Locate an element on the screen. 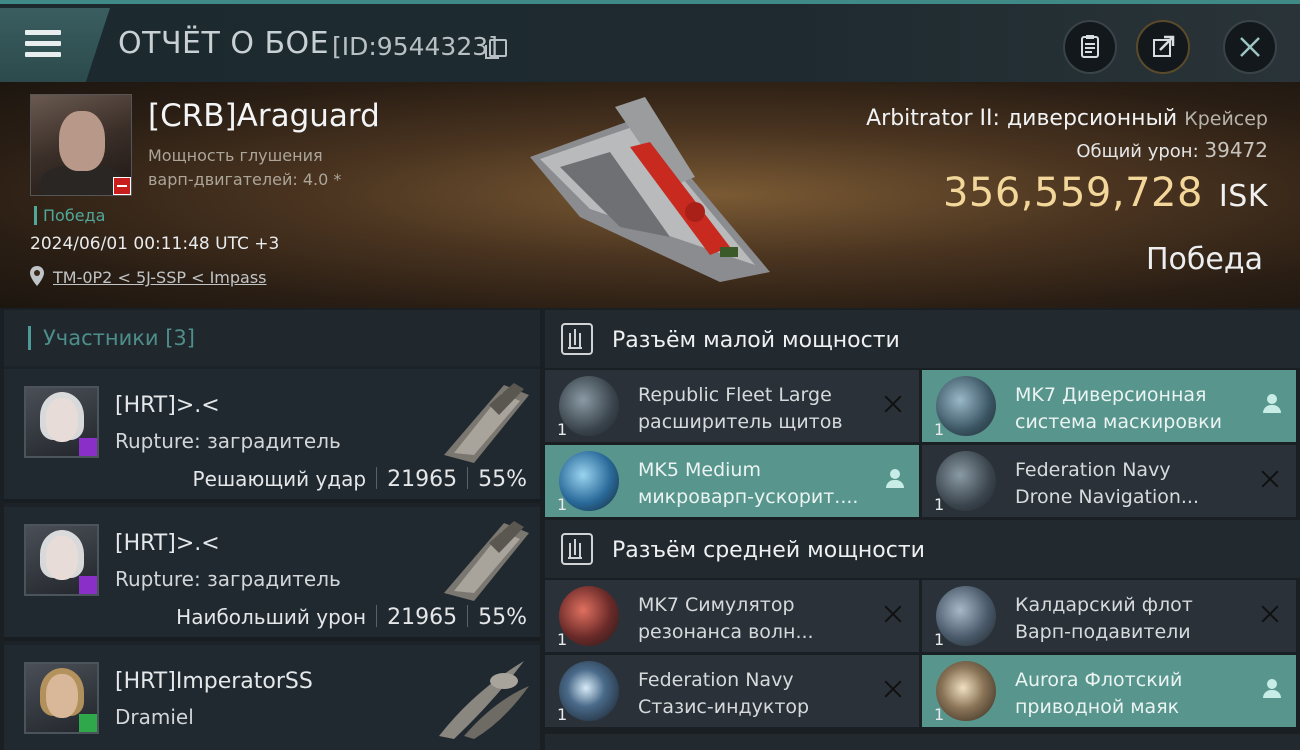 Image resolution: width=1300 pixels, height=750 pixels. close-button is located at coordinates (1250, 47).